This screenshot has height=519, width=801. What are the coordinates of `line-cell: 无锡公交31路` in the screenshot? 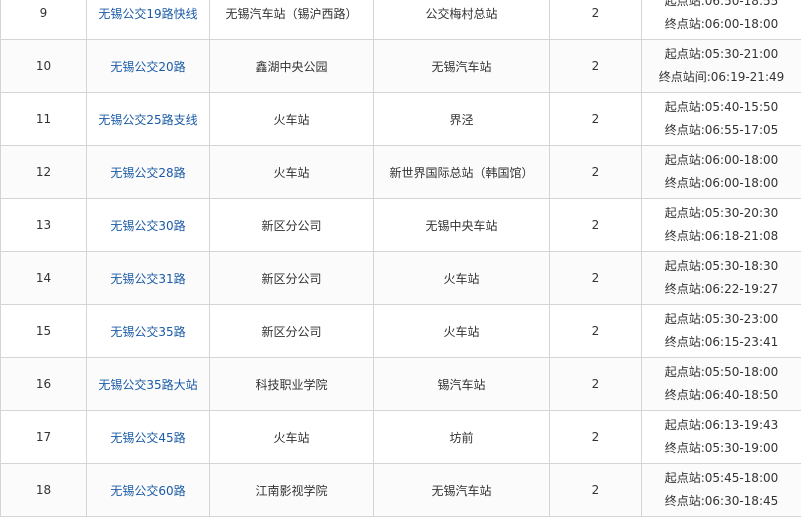 It's located at (148, 278).